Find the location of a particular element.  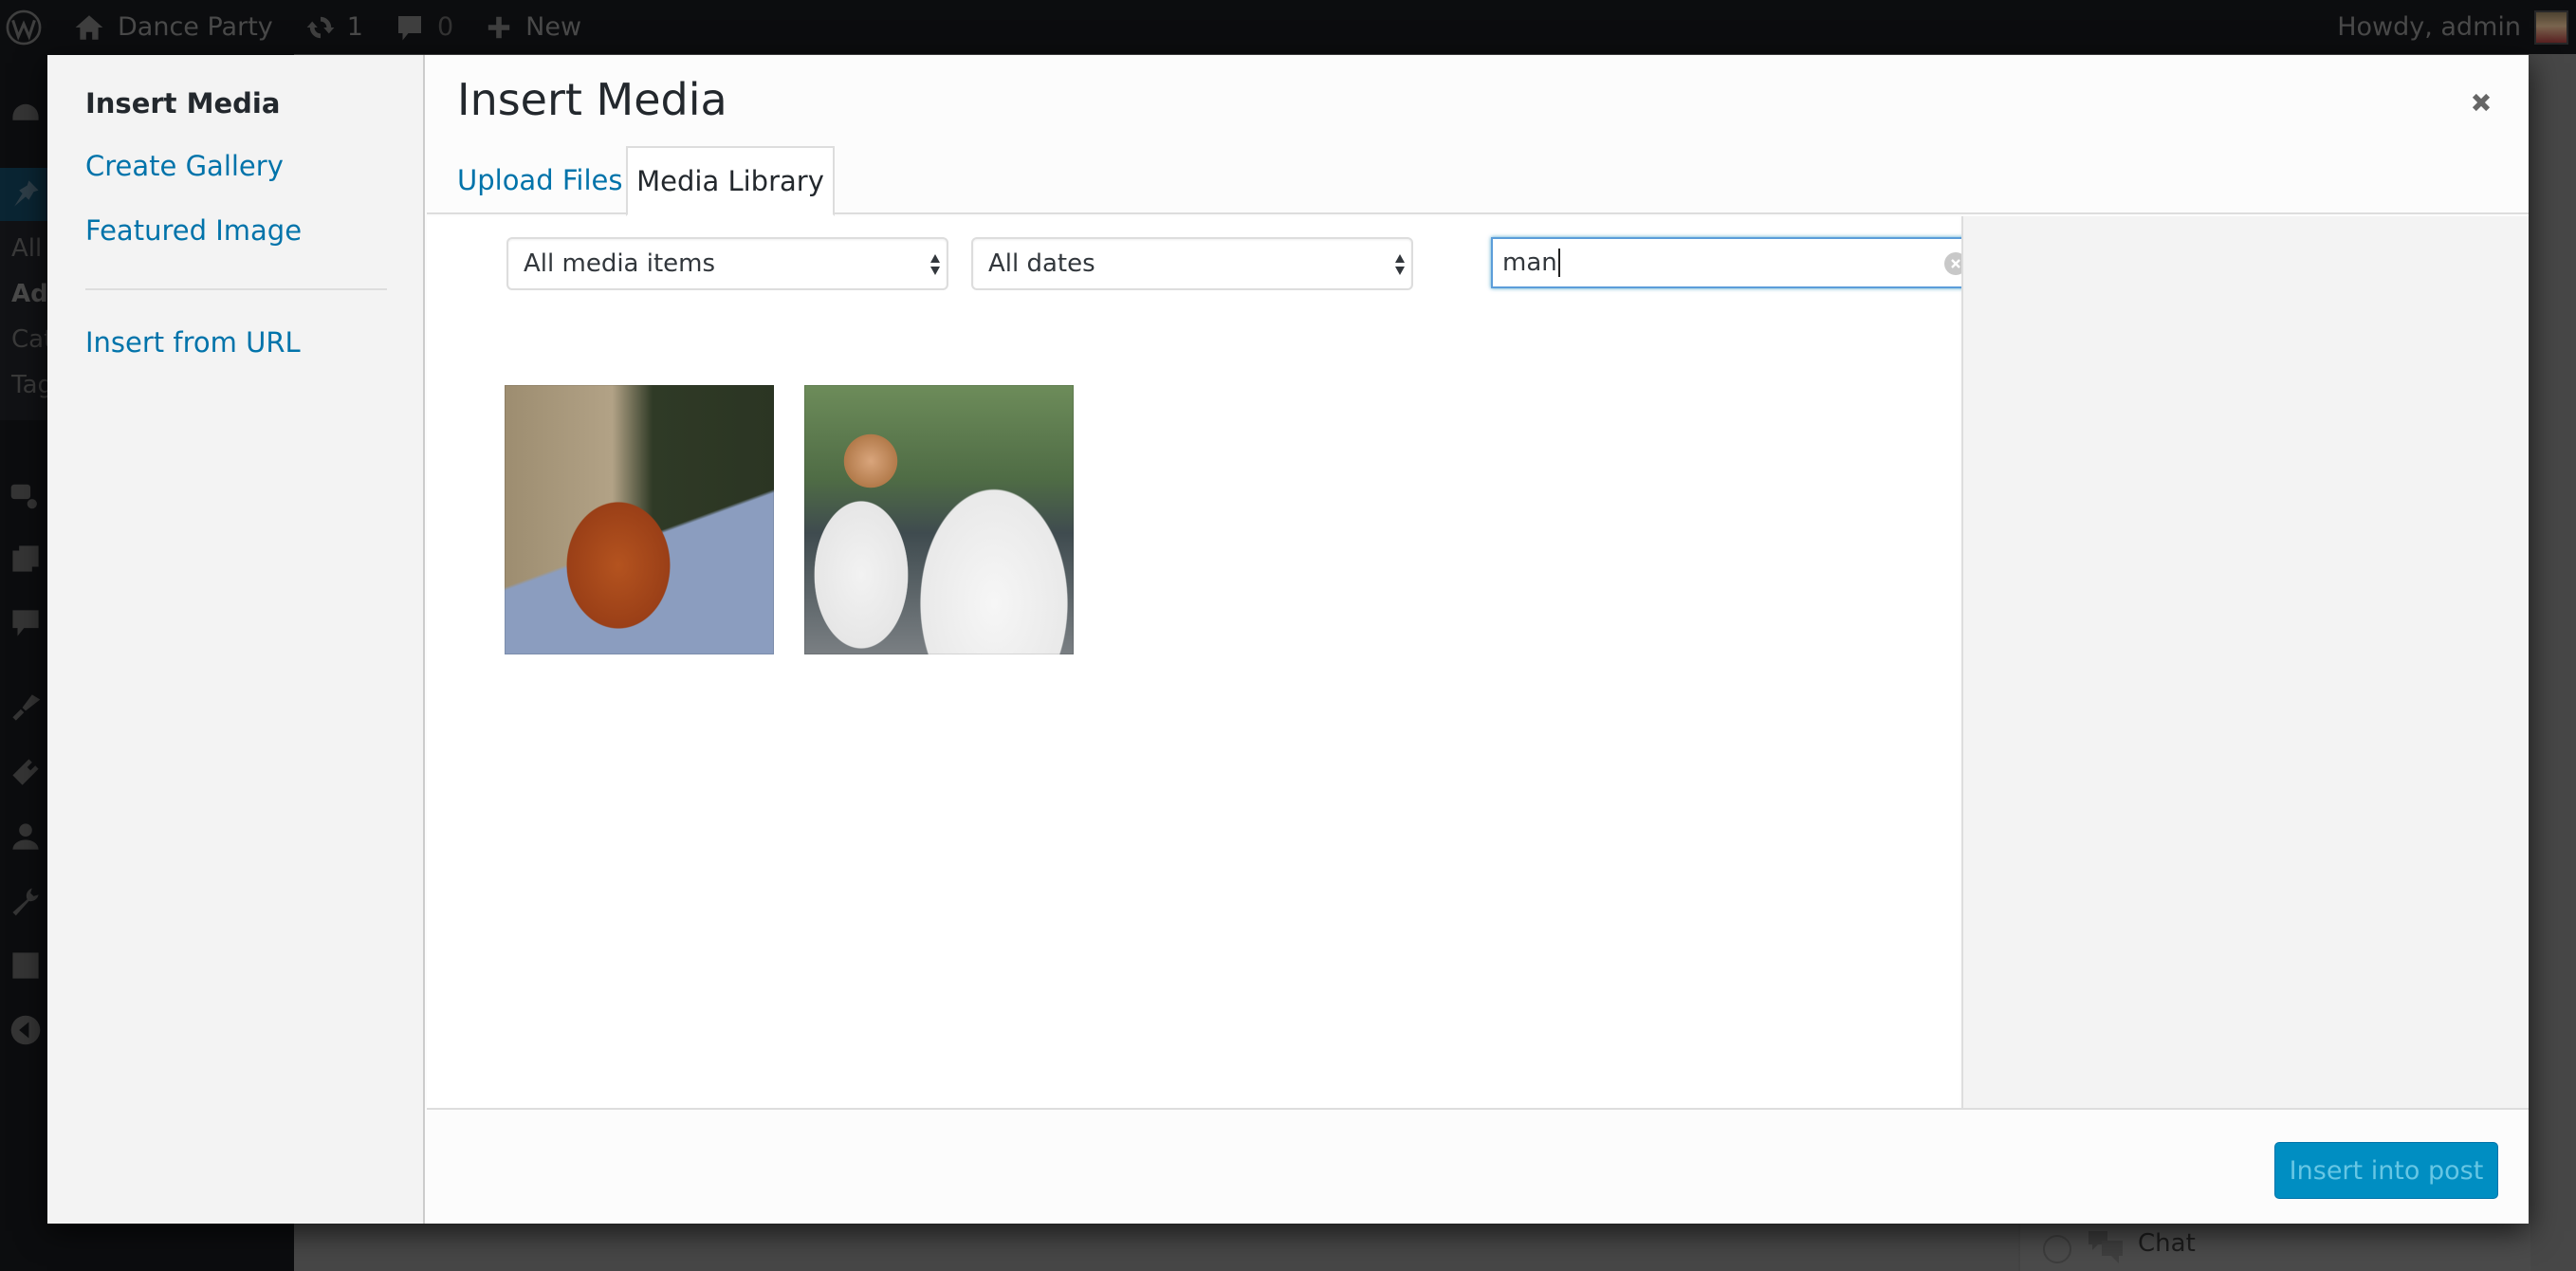

media-type-filter: All media items is located at coordinates (727, 263).